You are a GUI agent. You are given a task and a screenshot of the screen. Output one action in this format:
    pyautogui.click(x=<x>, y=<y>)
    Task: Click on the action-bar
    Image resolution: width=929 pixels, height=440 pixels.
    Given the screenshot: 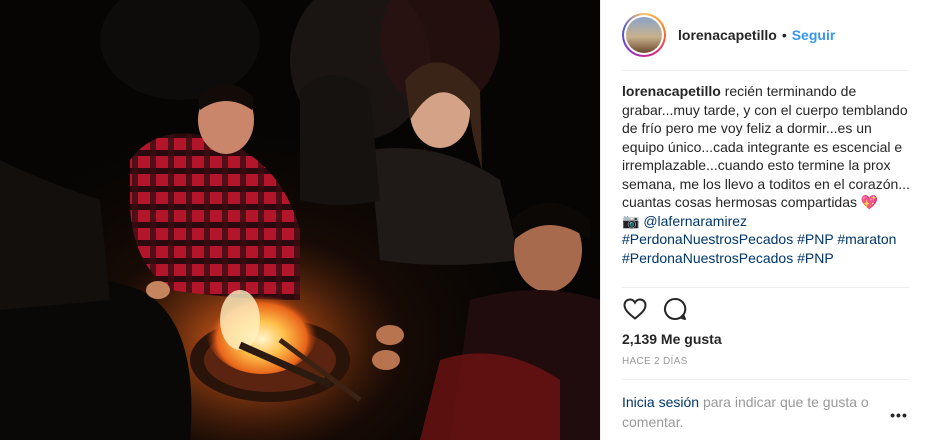 What is the action you would take?
    pyautogui.click(x=662, y=309)
    